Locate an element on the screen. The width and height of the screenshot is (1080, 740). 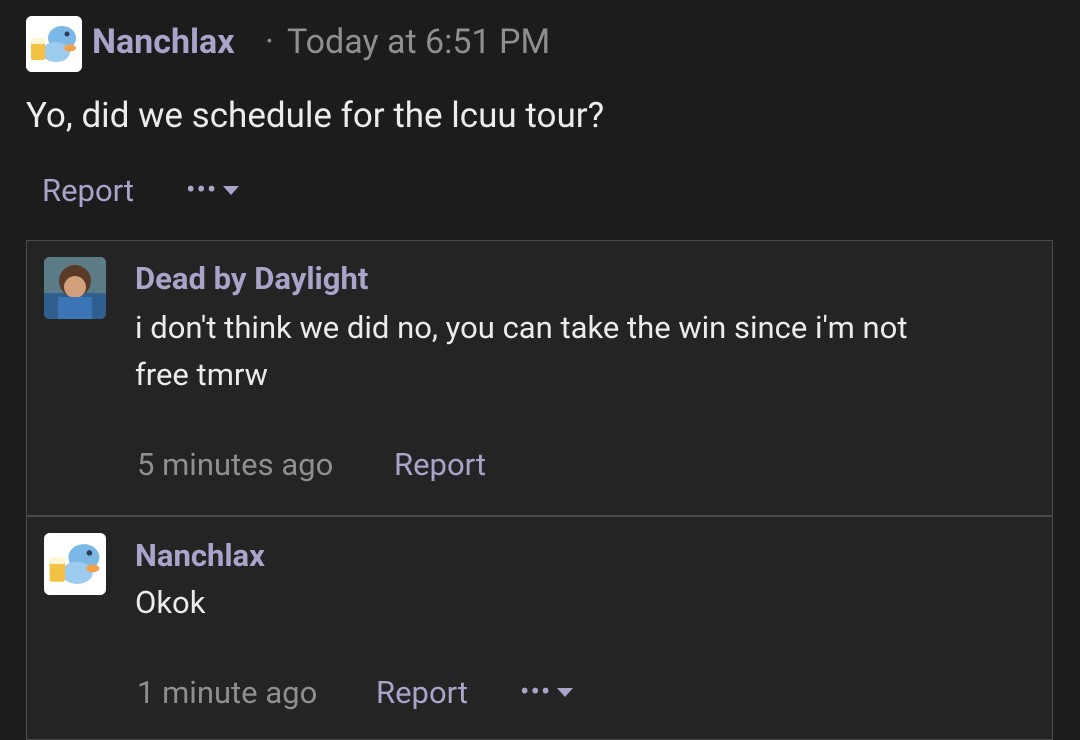
reply-timestamp: 1 minute ago is located at coordinates (227, 692).